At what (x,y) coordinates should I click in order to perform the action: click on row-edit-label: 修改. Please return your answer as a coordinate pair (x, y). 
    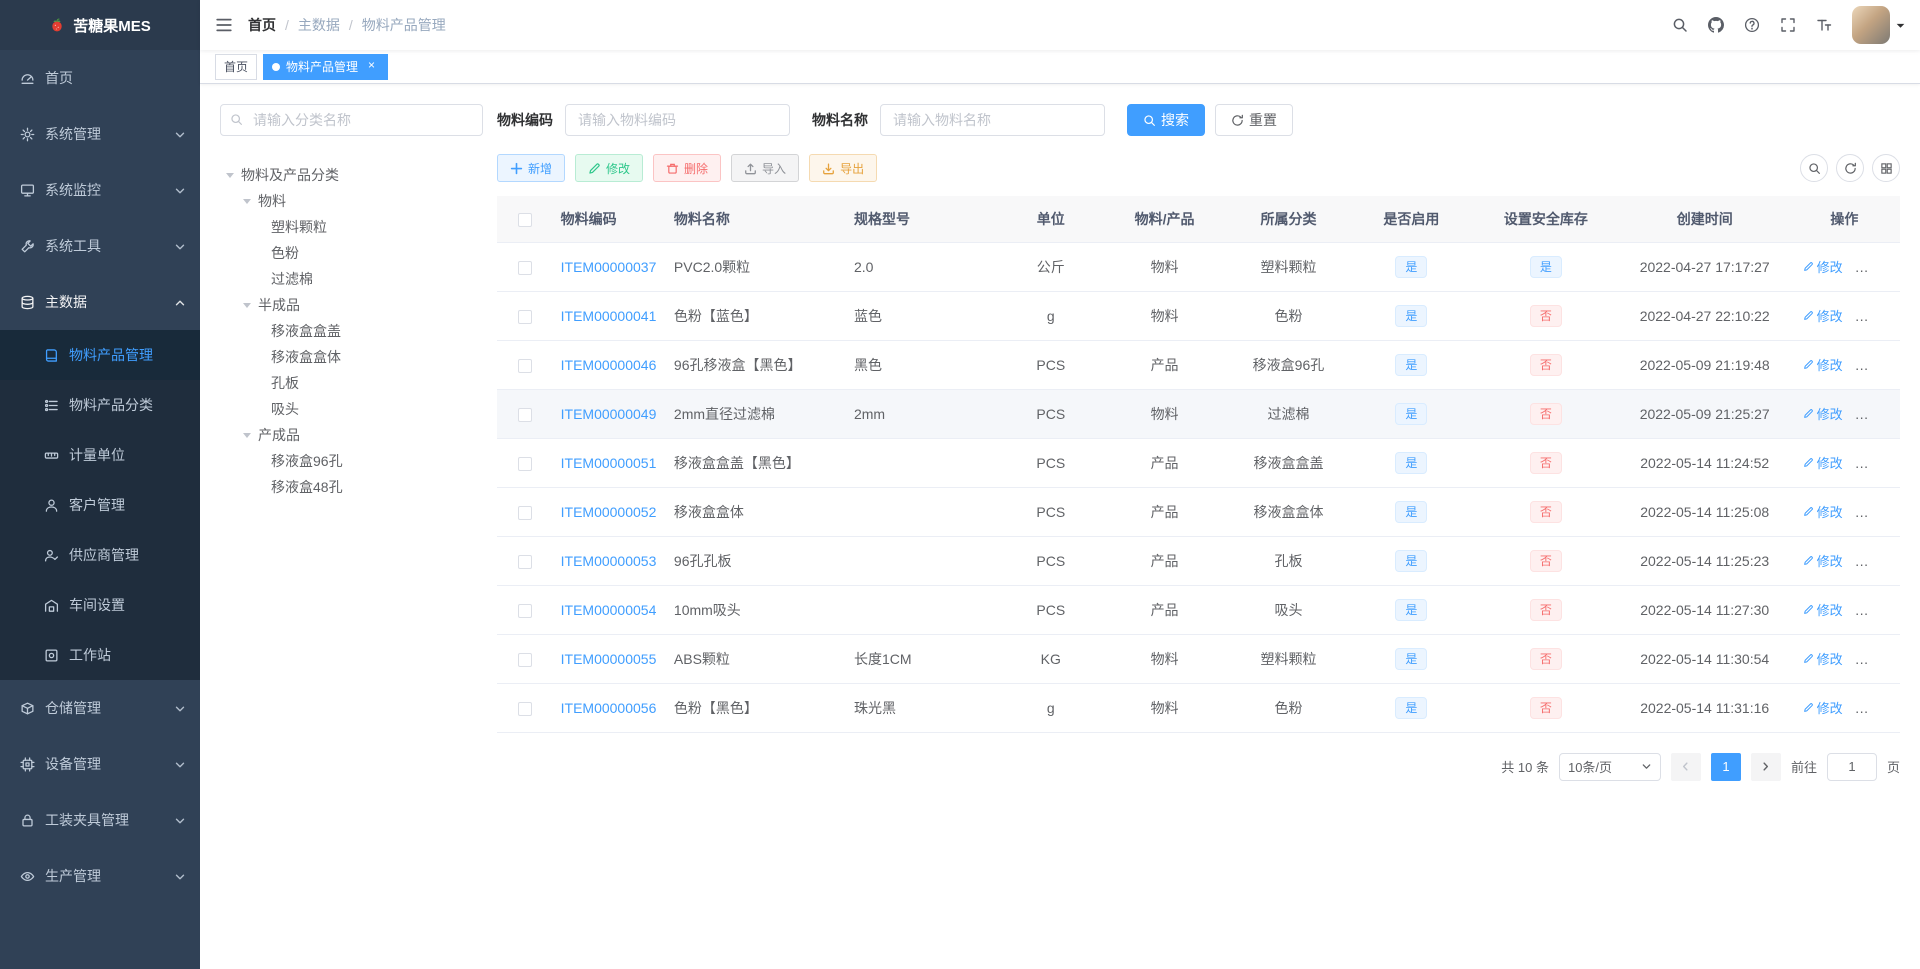
    Looking at the image, I should click on (1829, 463).